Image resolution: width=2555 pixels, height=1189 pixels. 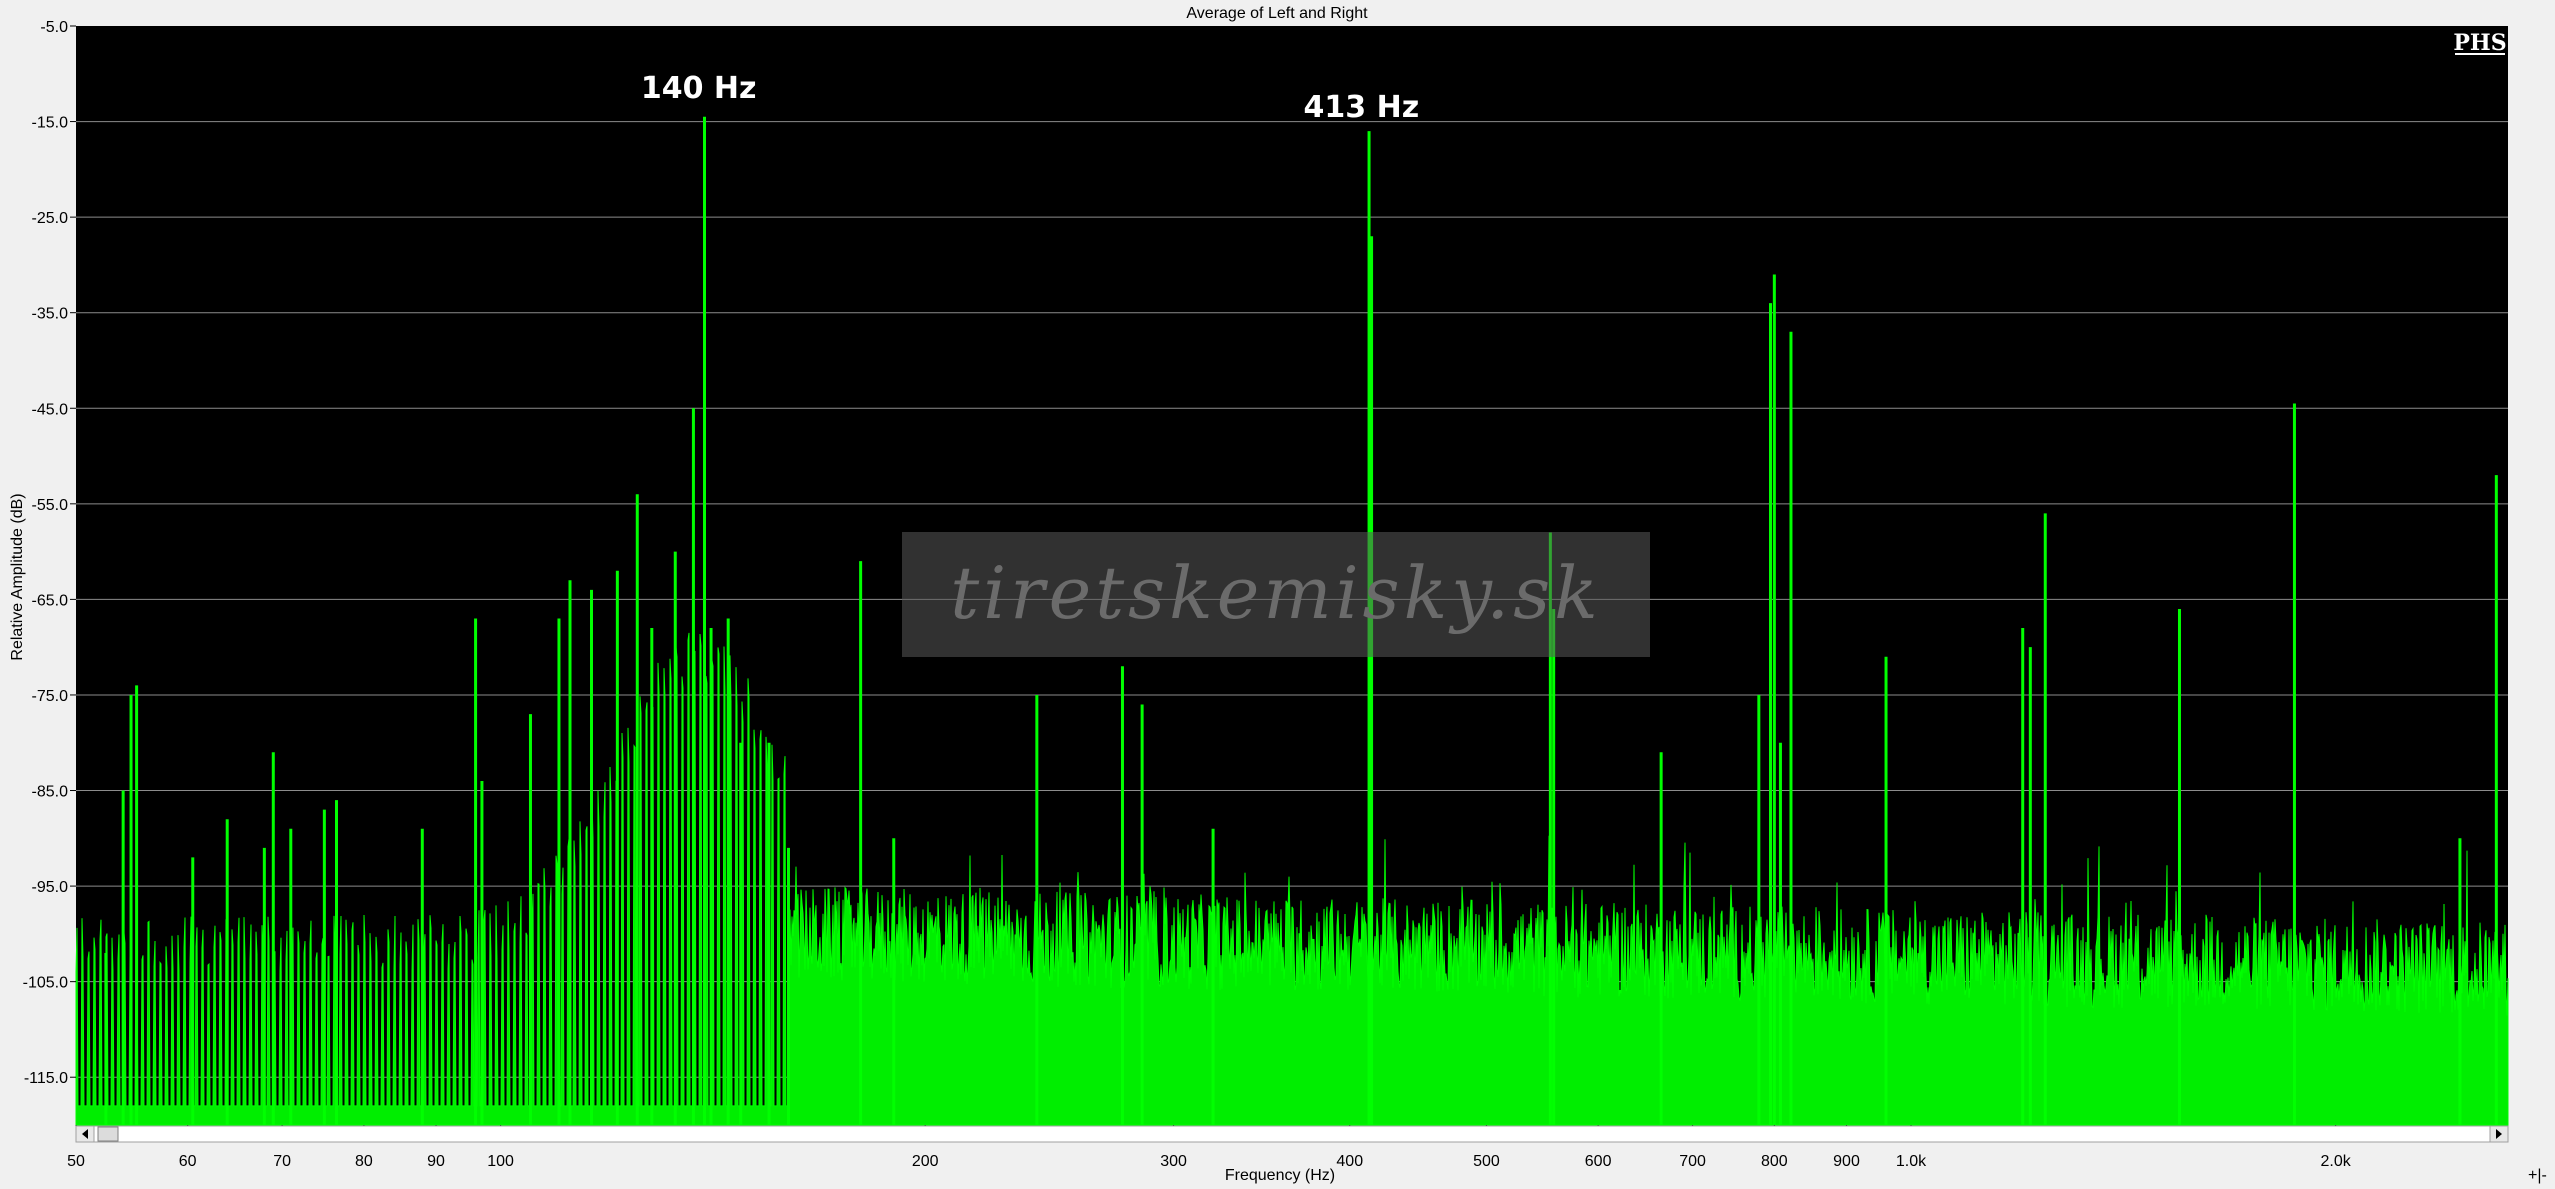 I want to click on y-tick-label: -15.0, so click(x=50, y=123).